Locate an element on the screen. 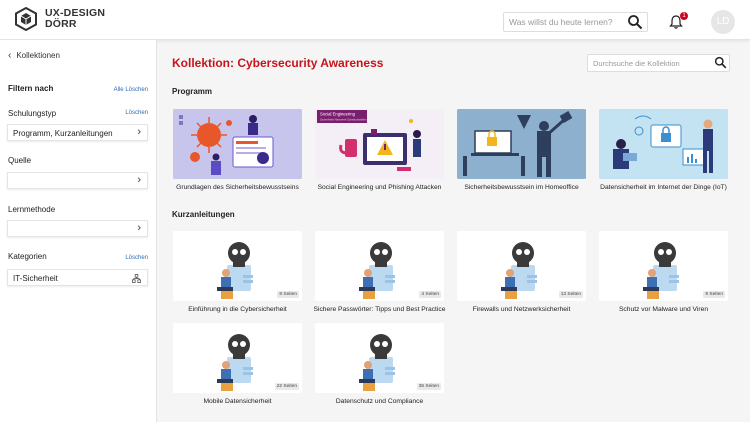  cube-logo-icon is located at coordinates (26, 19).